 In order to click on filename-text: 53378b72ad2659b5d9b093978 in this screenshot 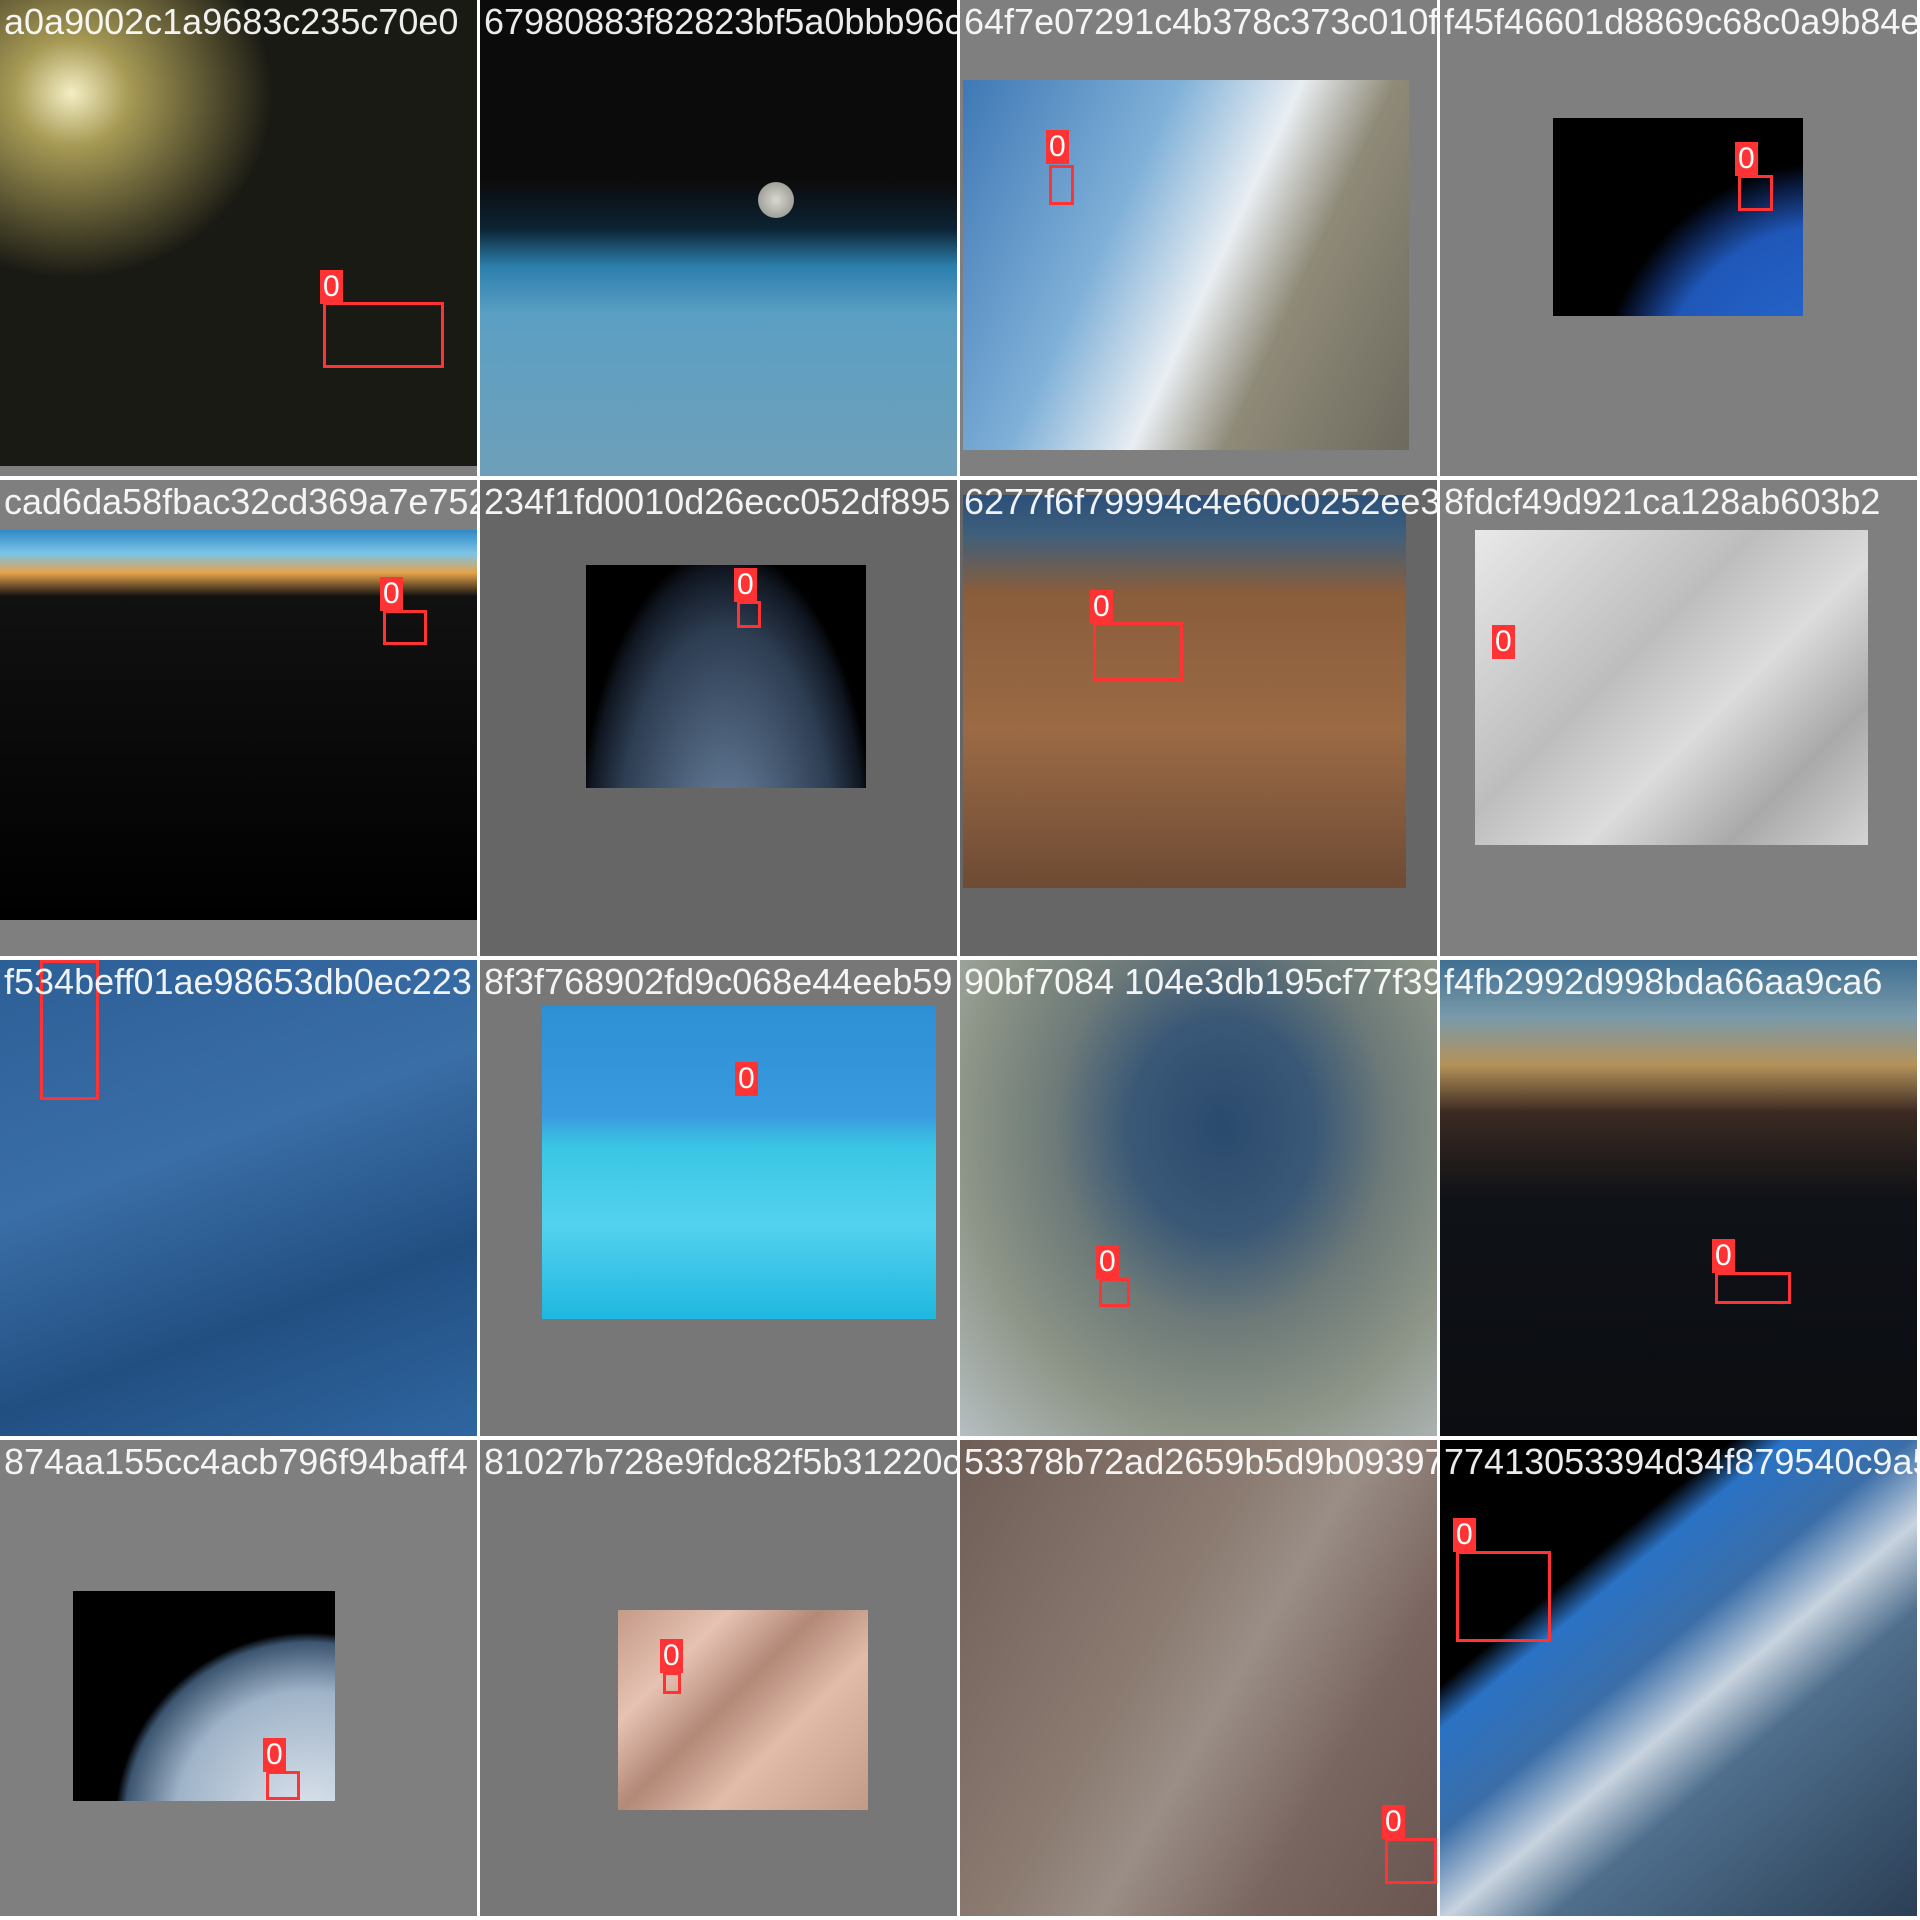, I will do `click(1200, 1461)`.